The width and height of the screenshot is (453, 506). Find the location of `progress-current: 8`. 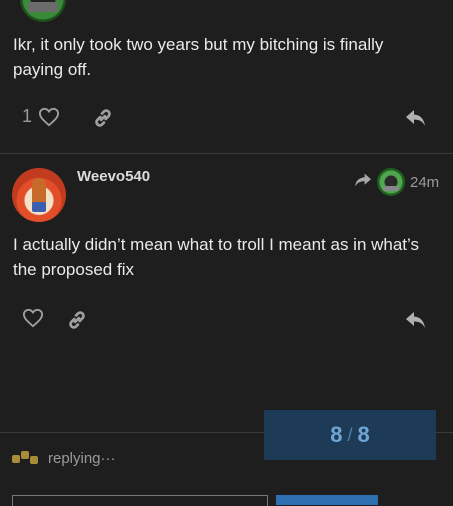

progress-current: 8 is located at coordinates (336, 434).